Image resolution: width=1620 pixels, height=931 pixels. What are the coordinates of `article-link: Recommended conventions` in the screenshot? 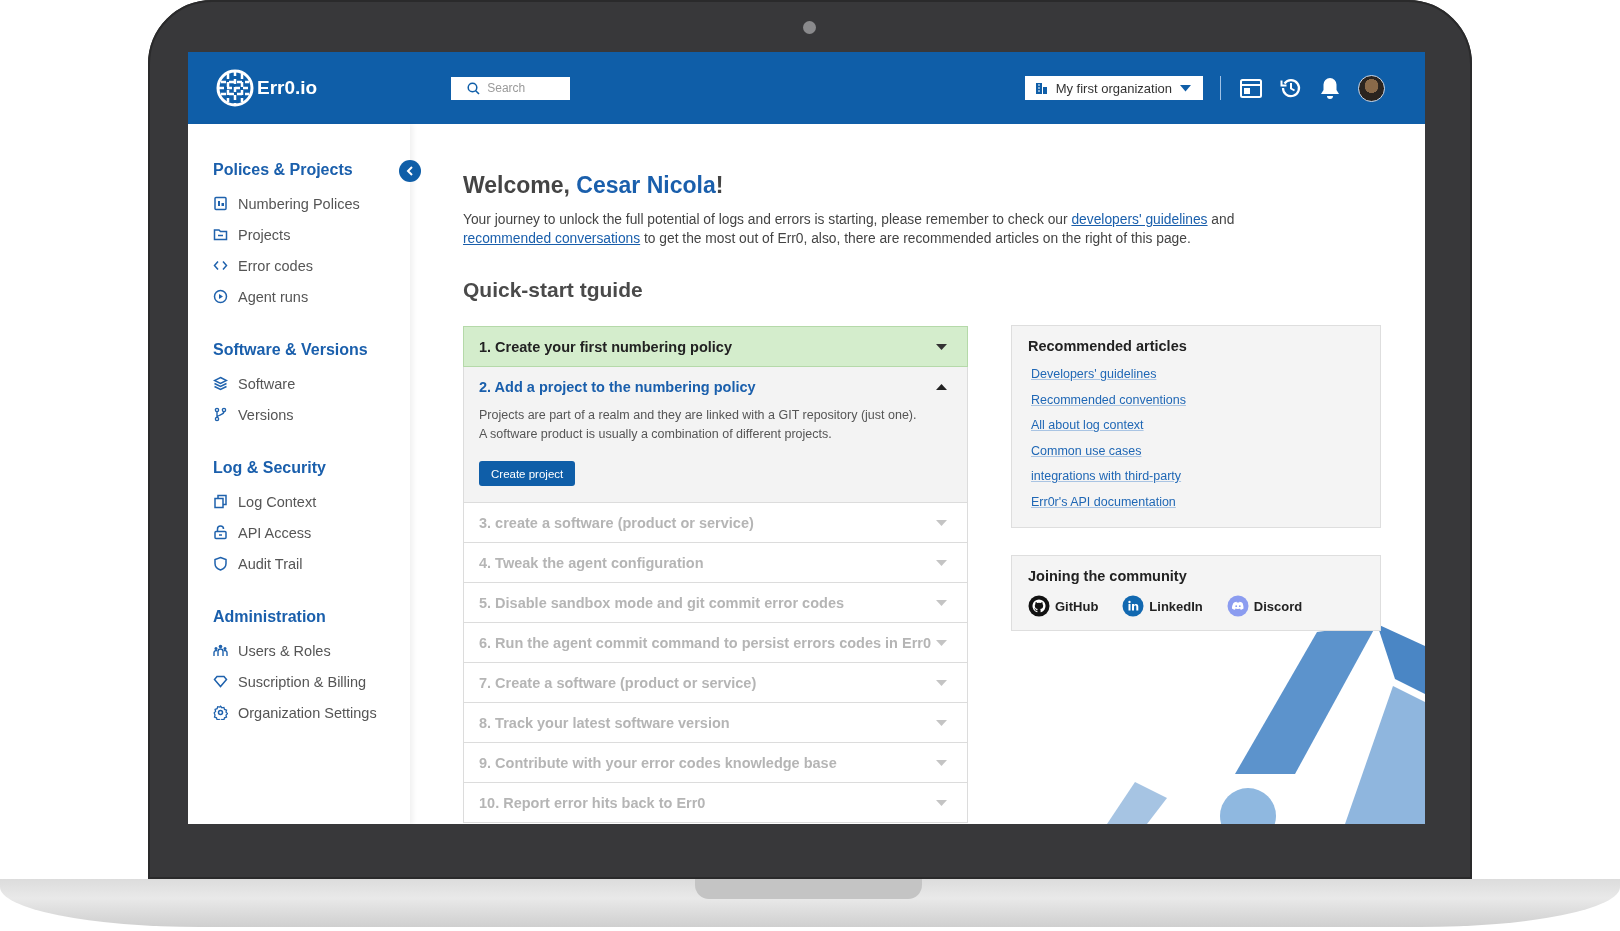 It's located at (1198, 400).